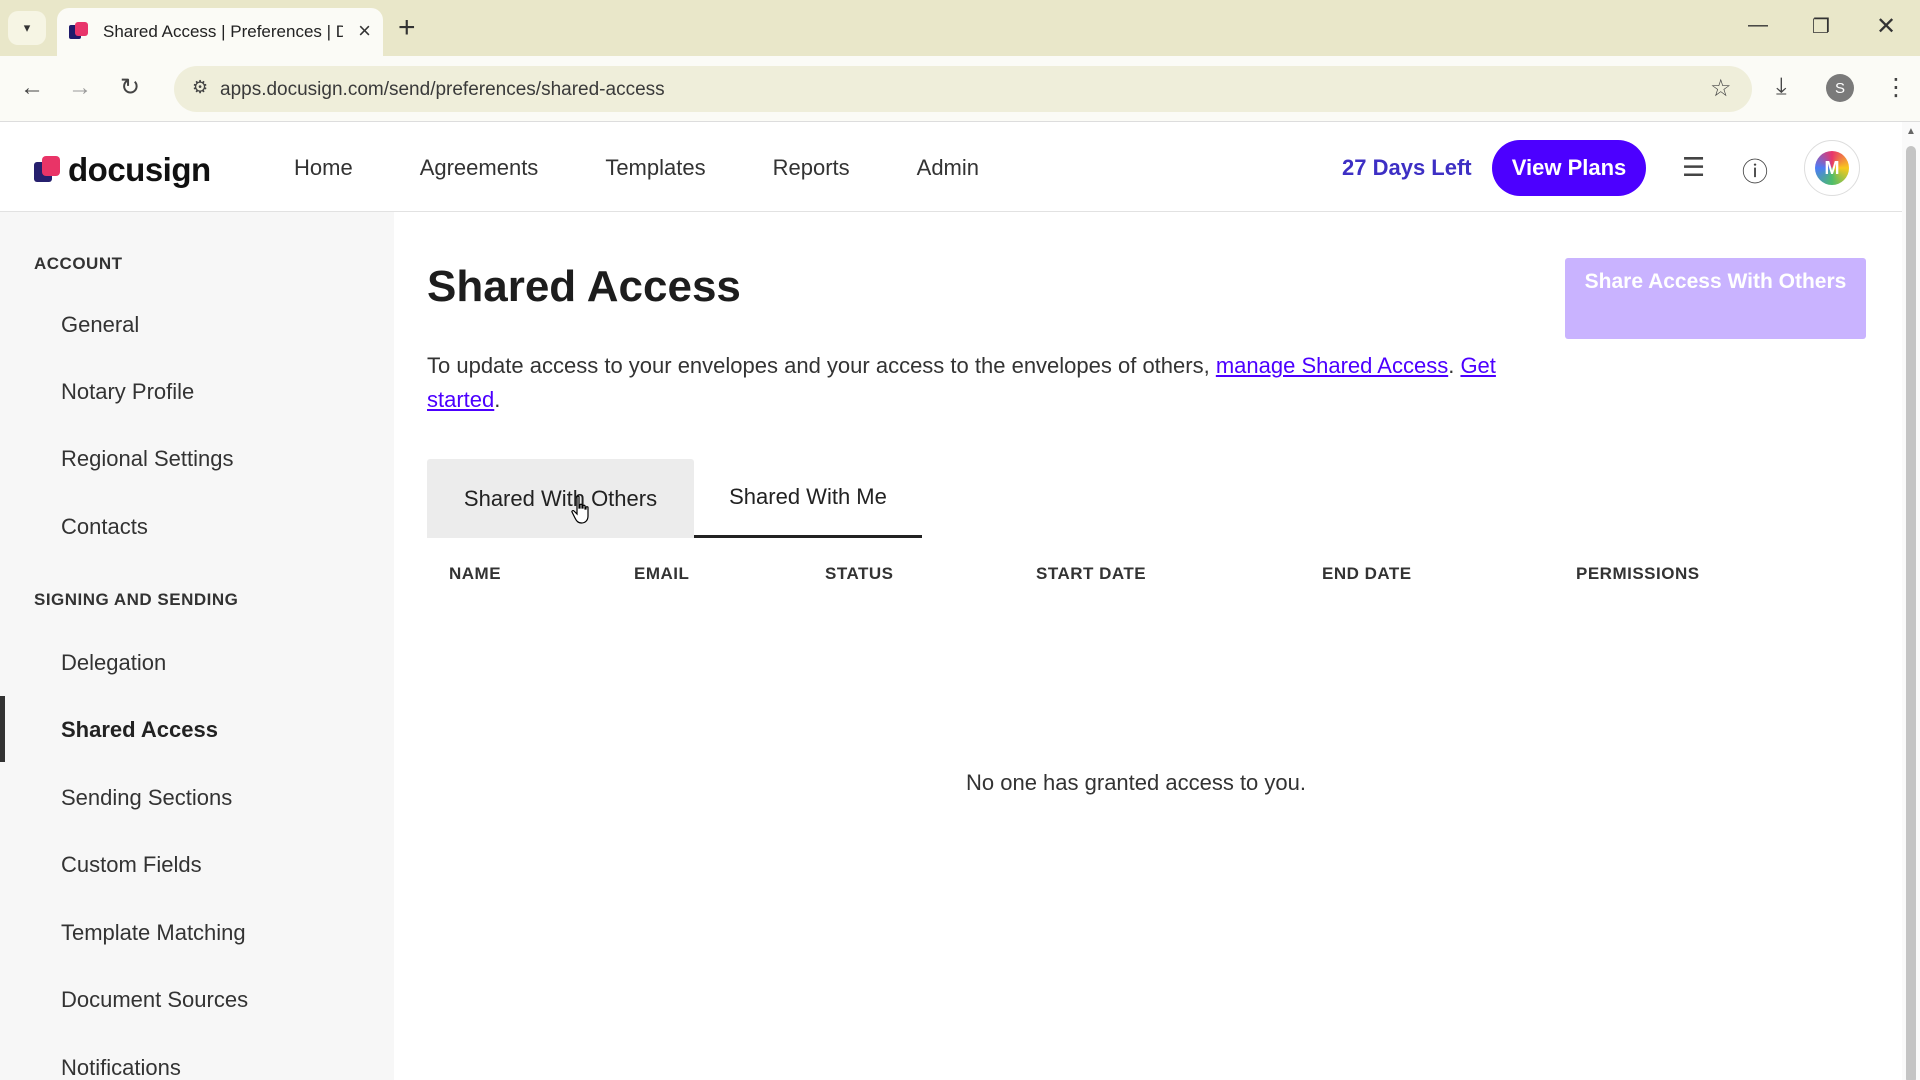 The height and width of the screenshot is (1080, 1920). What do you see at coordinates (1758, 25) in the screenshot?
I see `minimize-icon: —` at bounding box center [1758, 25].